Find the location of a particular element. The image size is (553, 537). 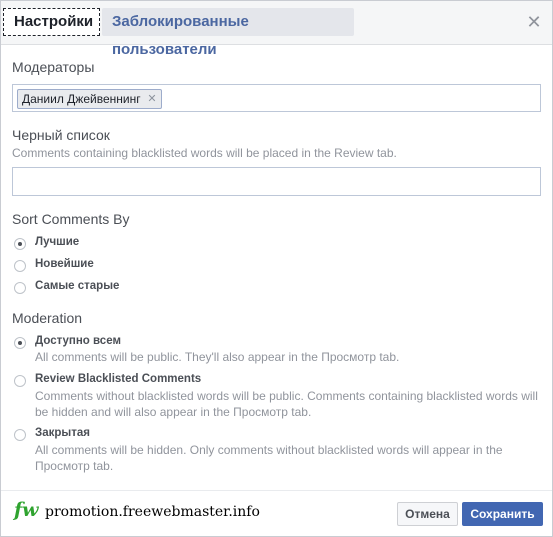

logo-mark: fw is located at coordinates (26, 510).